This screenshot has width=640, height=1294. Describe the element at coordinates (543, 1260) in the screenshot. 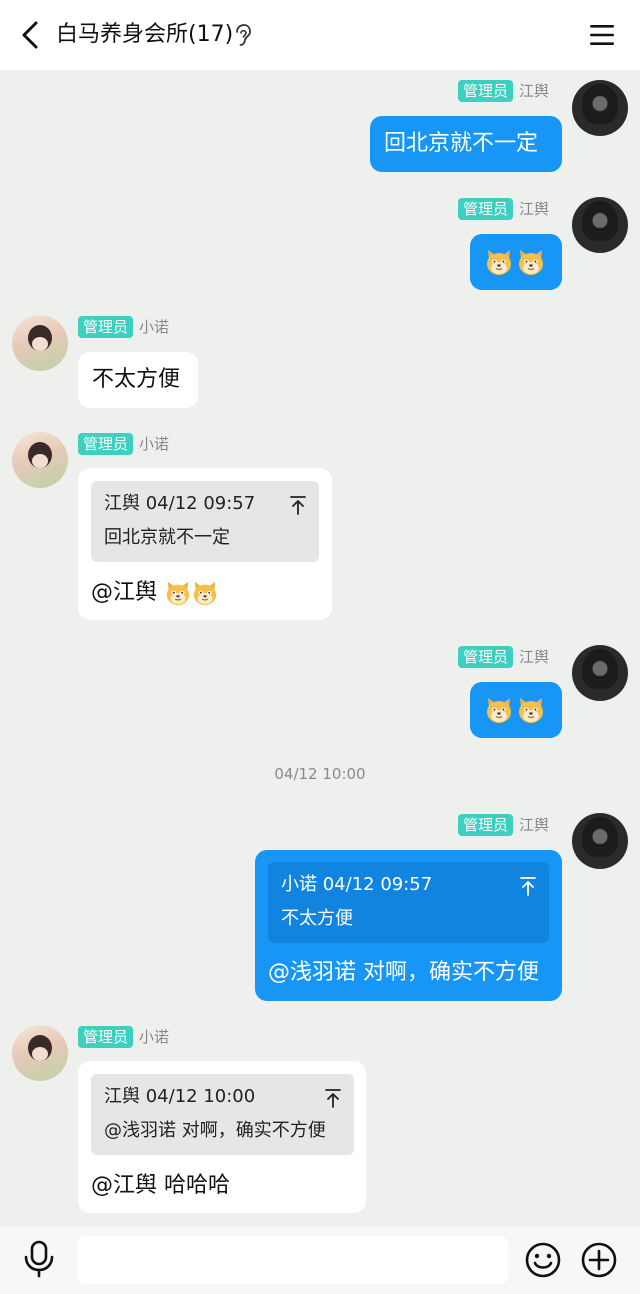

I see `emoji-smile-icon` at that location.